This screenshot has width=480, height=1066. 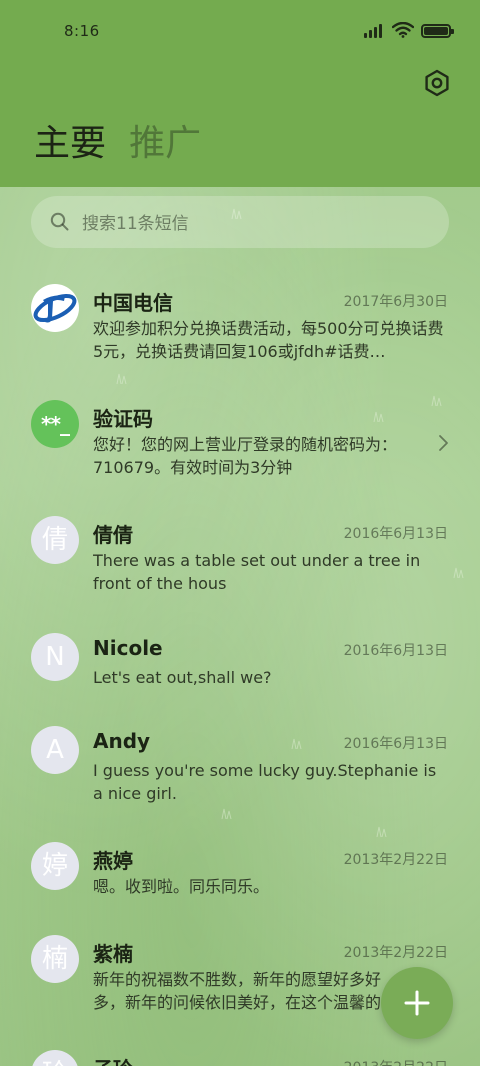 What do you see at coordinates (437, 31) in the screenshot?
I see `battery-icon` at bounding box center [437, 31].